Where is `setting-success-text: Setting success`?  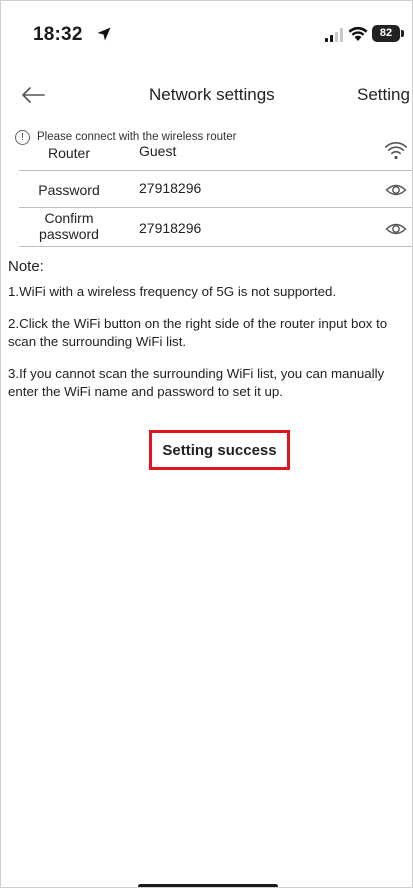
setting-success-text: Setting success is located at coordinates (219, 450).